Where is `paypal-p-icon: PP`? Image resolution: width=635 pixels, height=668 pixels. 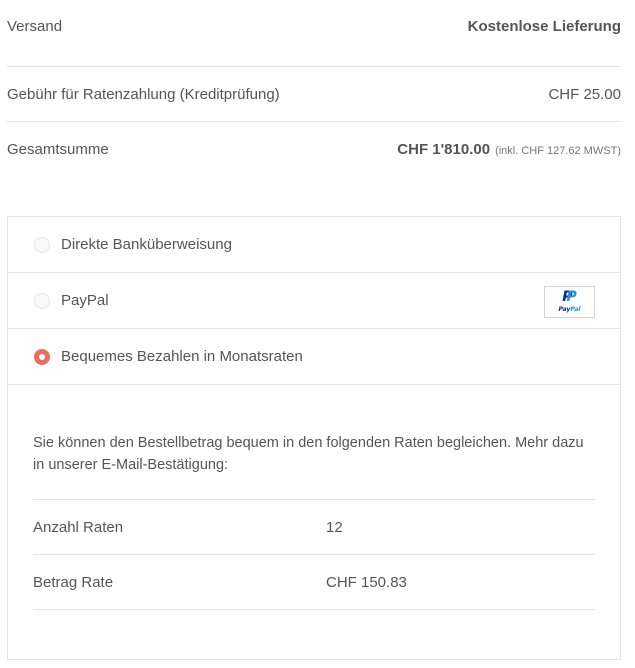 paypal-p-icon: PP is located at coordinates (569, 297).